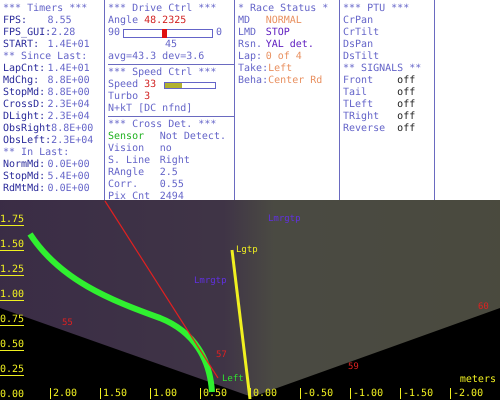 The height and width of the screenshot is (400, 500). I want to click on field-value: 5.4E+00, so click(69, 177).